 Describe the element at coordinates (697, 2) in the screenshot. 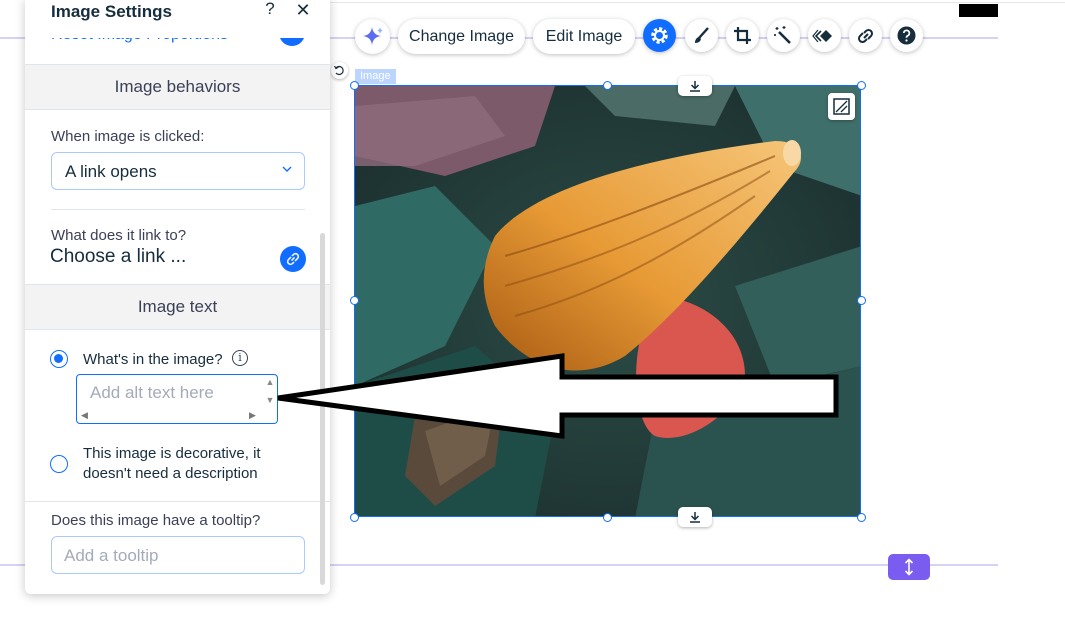

I see `canvas-top-border` at that location.